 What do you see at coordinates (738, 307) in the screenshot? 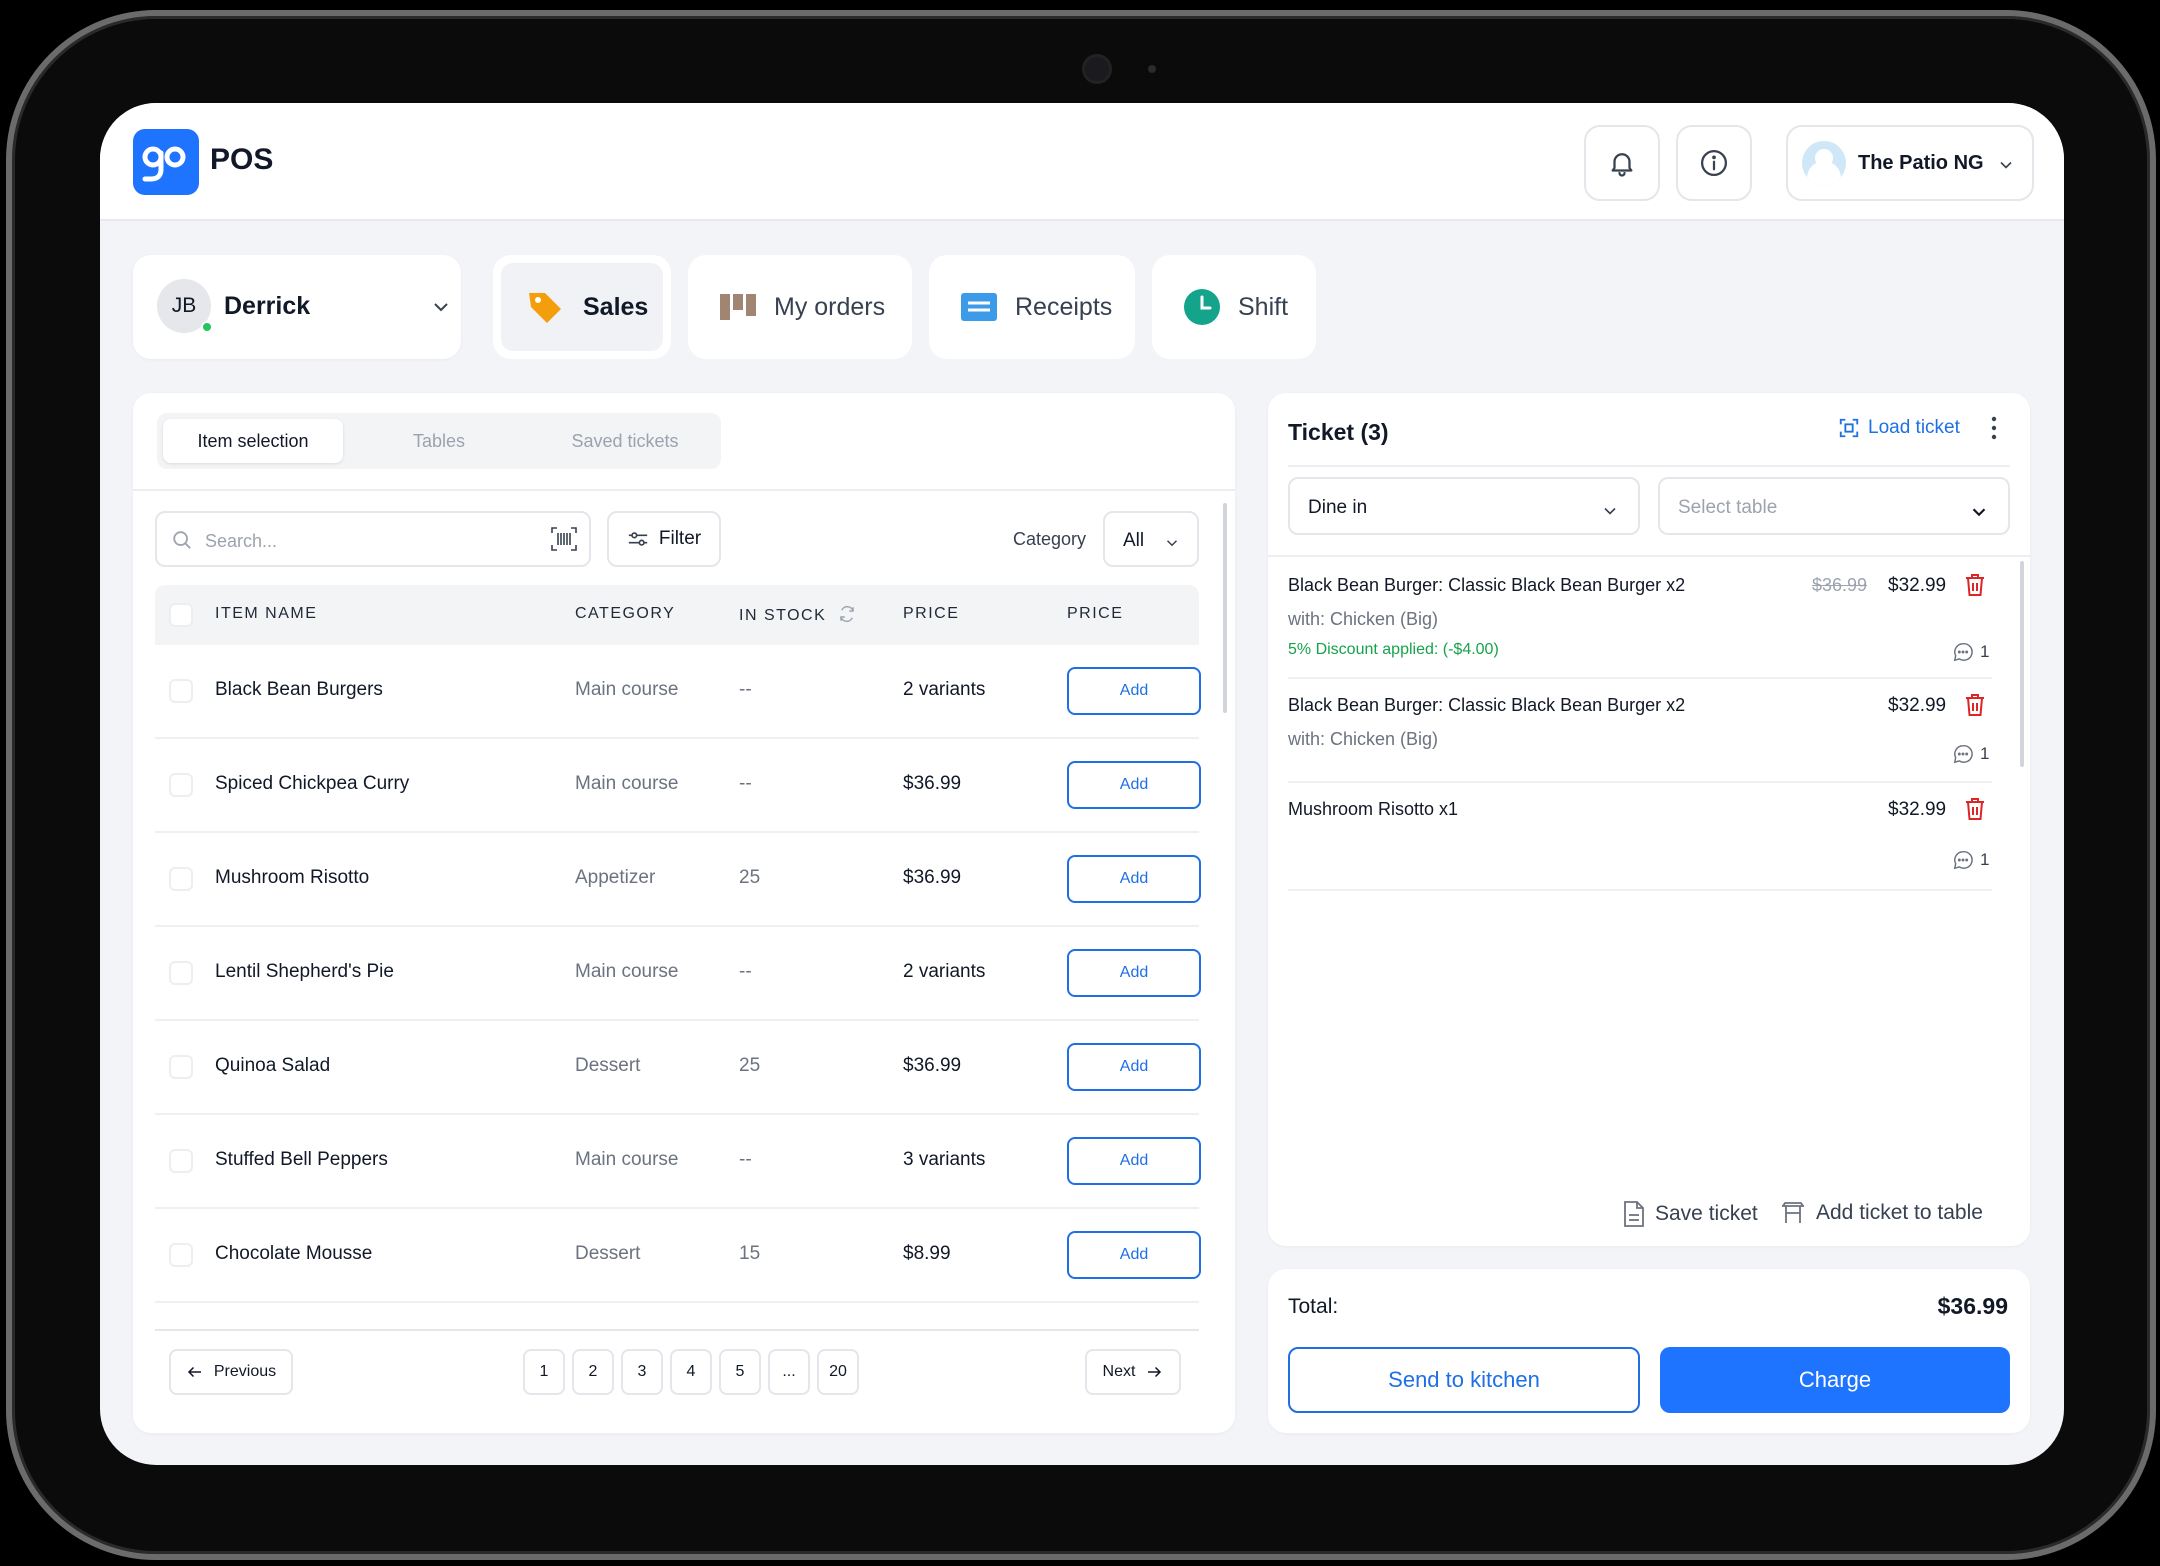
I see `orders-icon` at bounding box center [738, 307].